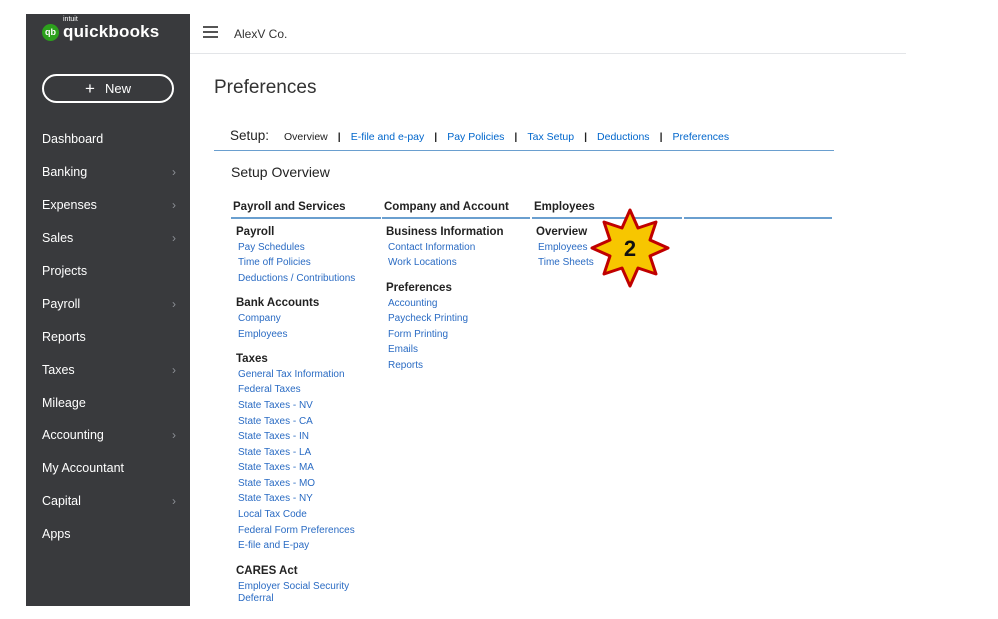 The height and width of the screenshot is (619, 998). I want to click on link-state-taxes-ma: State Taxes - MA, so click(276, 467).